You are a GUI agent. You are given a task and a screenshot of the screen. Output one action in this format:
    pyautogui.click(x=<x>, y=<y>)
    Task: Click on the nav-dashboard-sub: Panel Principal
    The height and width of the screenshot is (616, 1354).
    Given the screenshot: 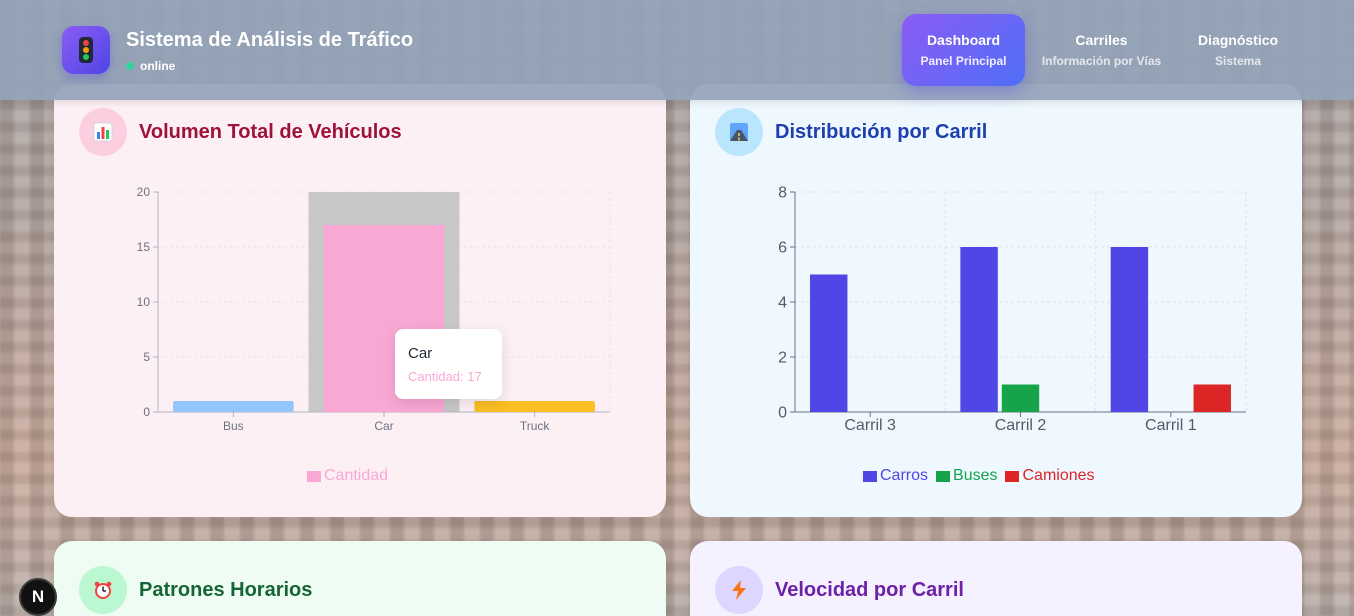 What is the action you would take?
    pyautogui.click(x=963, y=61)
    